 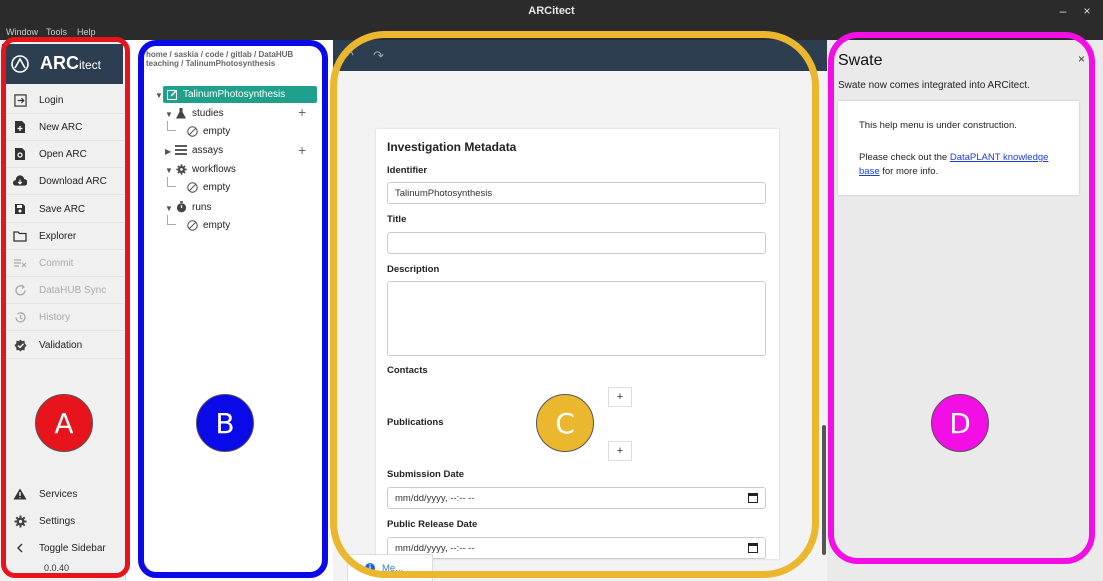 I want to click on sidebar-item-toggle-sidebar: Toggle Sidebar, so click(x=63, y=548).